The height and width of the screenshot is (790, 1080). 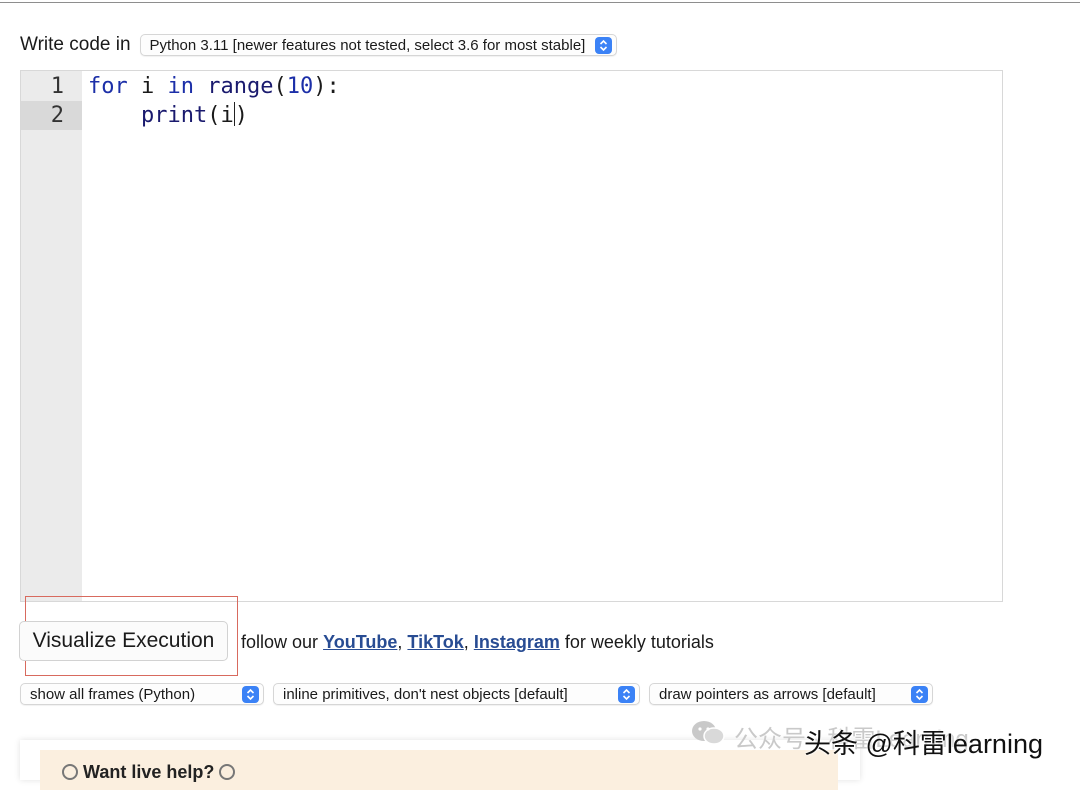 I want to click on line-number-active: 2, so click(x=51, y=115).